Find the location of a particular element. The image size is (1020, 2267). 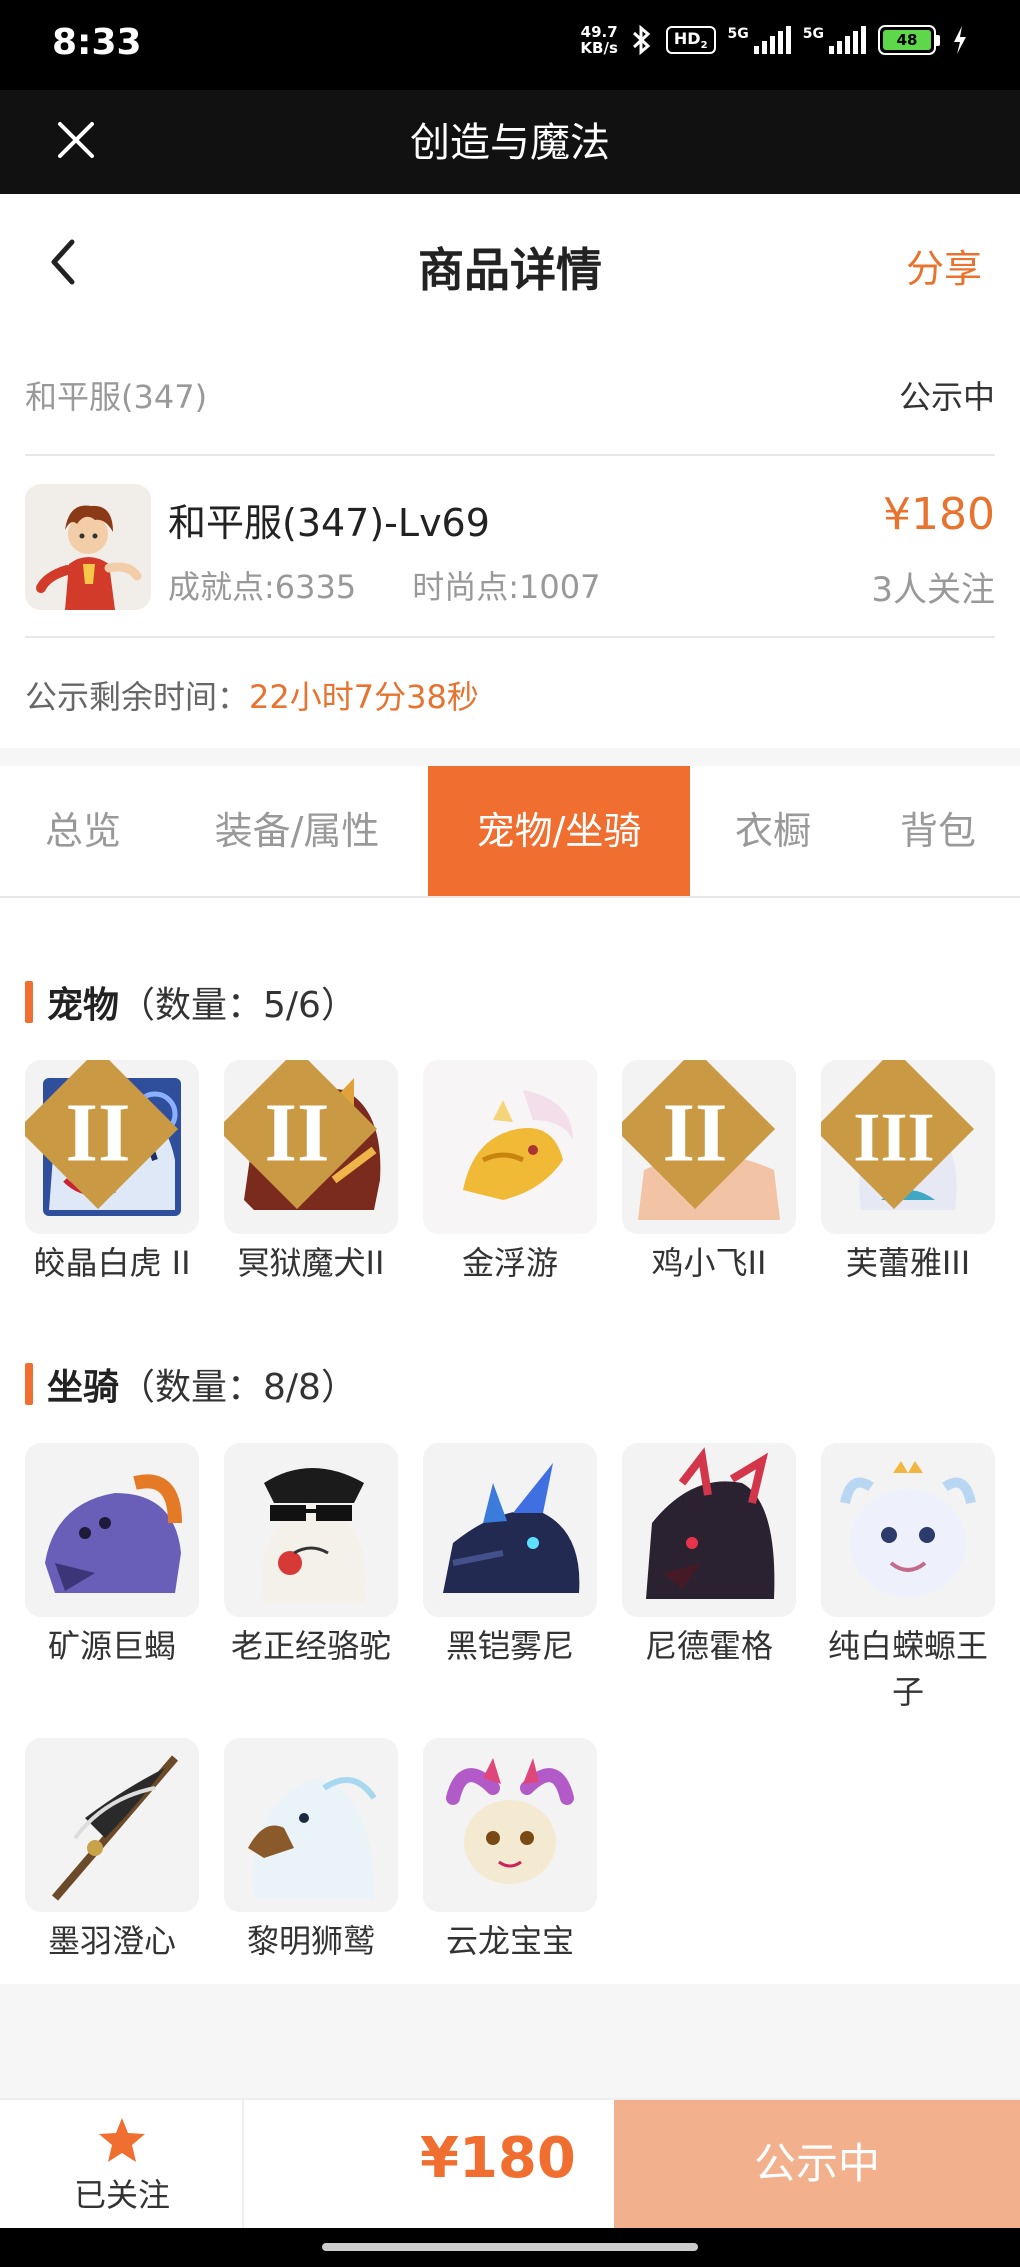

mount-name: 老正经骆驼 is located at coordinates (310, 1646).